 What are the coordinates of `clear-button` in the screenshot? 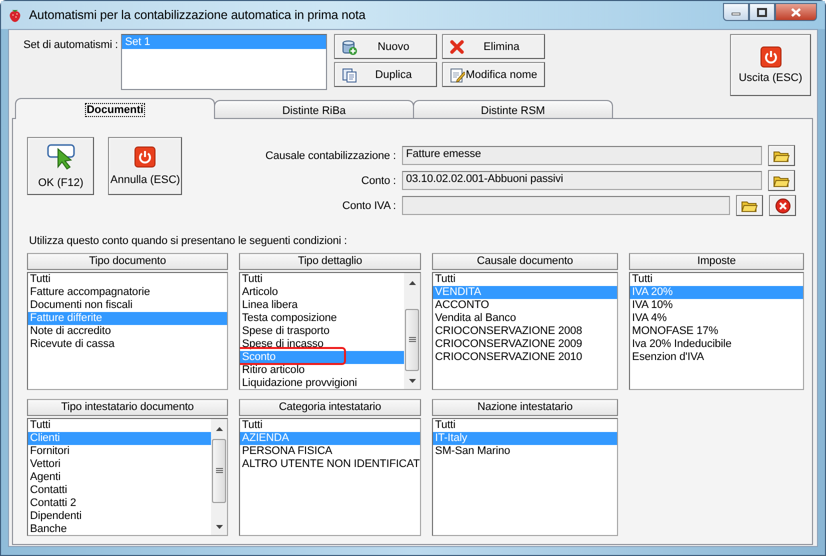 It's located at (782, 205).